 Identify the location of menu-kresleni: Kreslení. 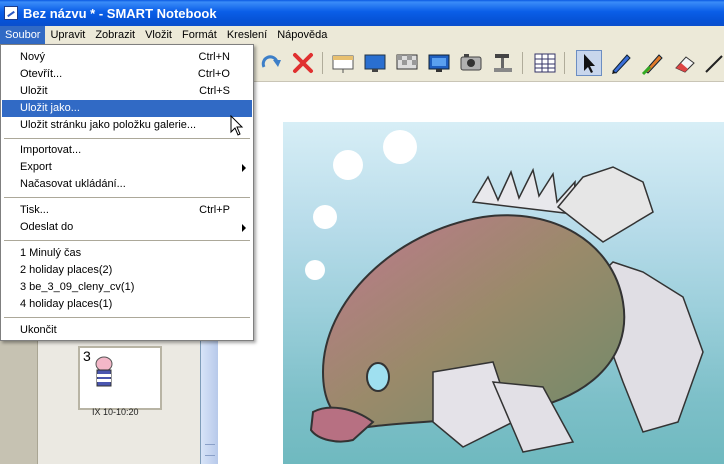
(247, 35).